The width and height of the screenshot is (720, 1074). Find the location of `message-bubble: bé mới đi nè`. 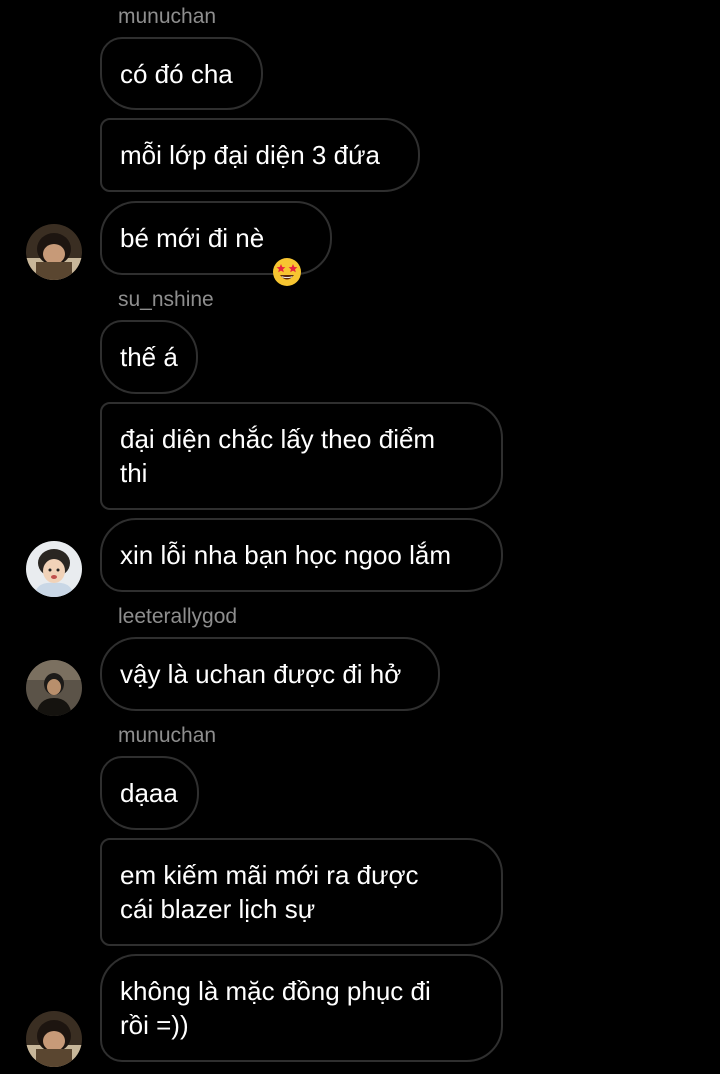

message-bubble: bé mới đi nè is located at coordinates (216, 243).